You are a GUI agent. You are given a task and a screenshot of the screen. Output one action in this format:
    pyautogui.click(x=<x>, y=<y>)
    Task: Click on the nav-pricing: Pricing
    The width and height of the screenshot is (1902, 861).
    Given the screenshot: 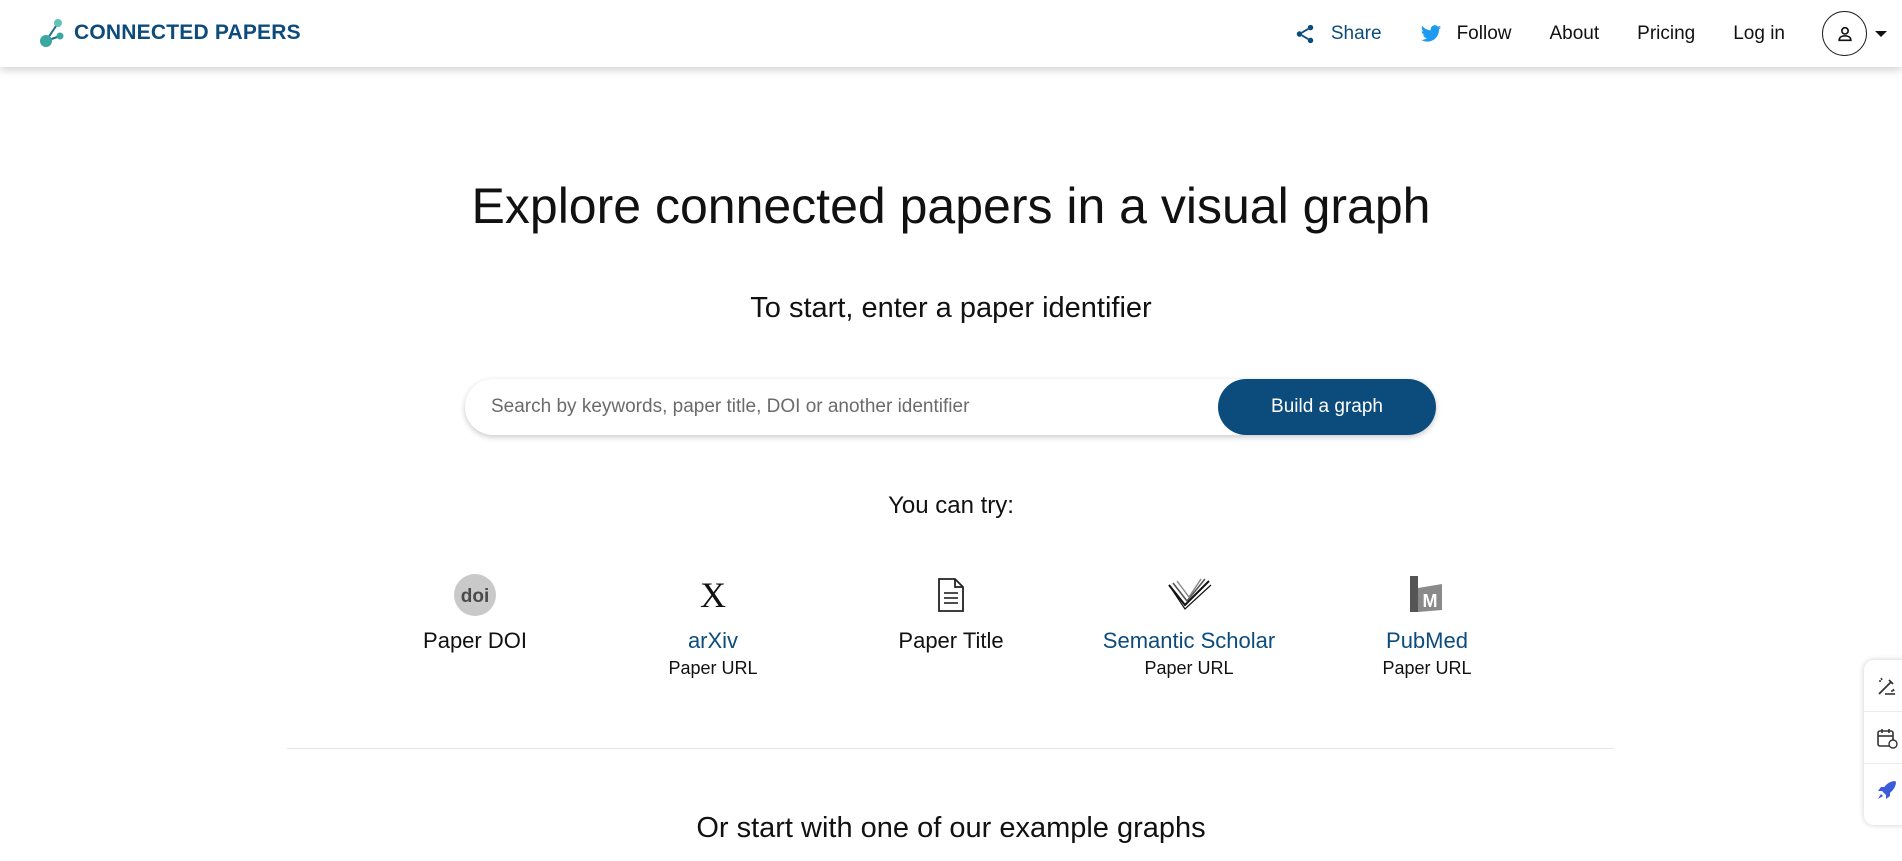 What is the action you would take?
    pyautogui.click(x=1666, y=34)
    